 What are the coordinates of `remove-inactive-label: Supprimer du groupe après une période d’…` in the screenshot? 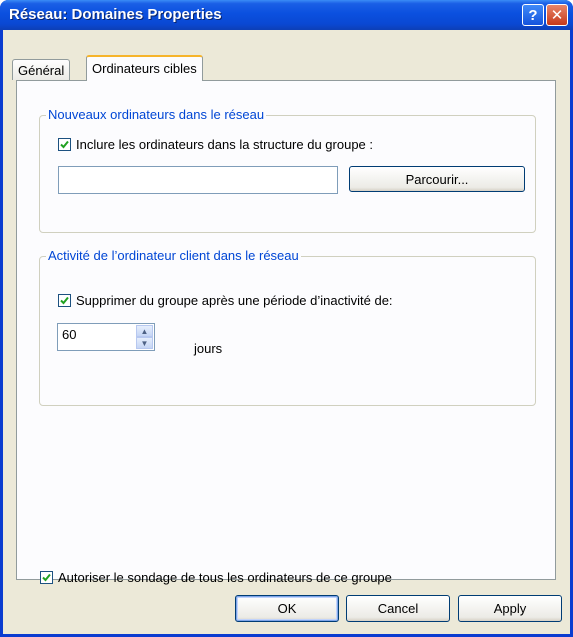 It's located at (234, 300).